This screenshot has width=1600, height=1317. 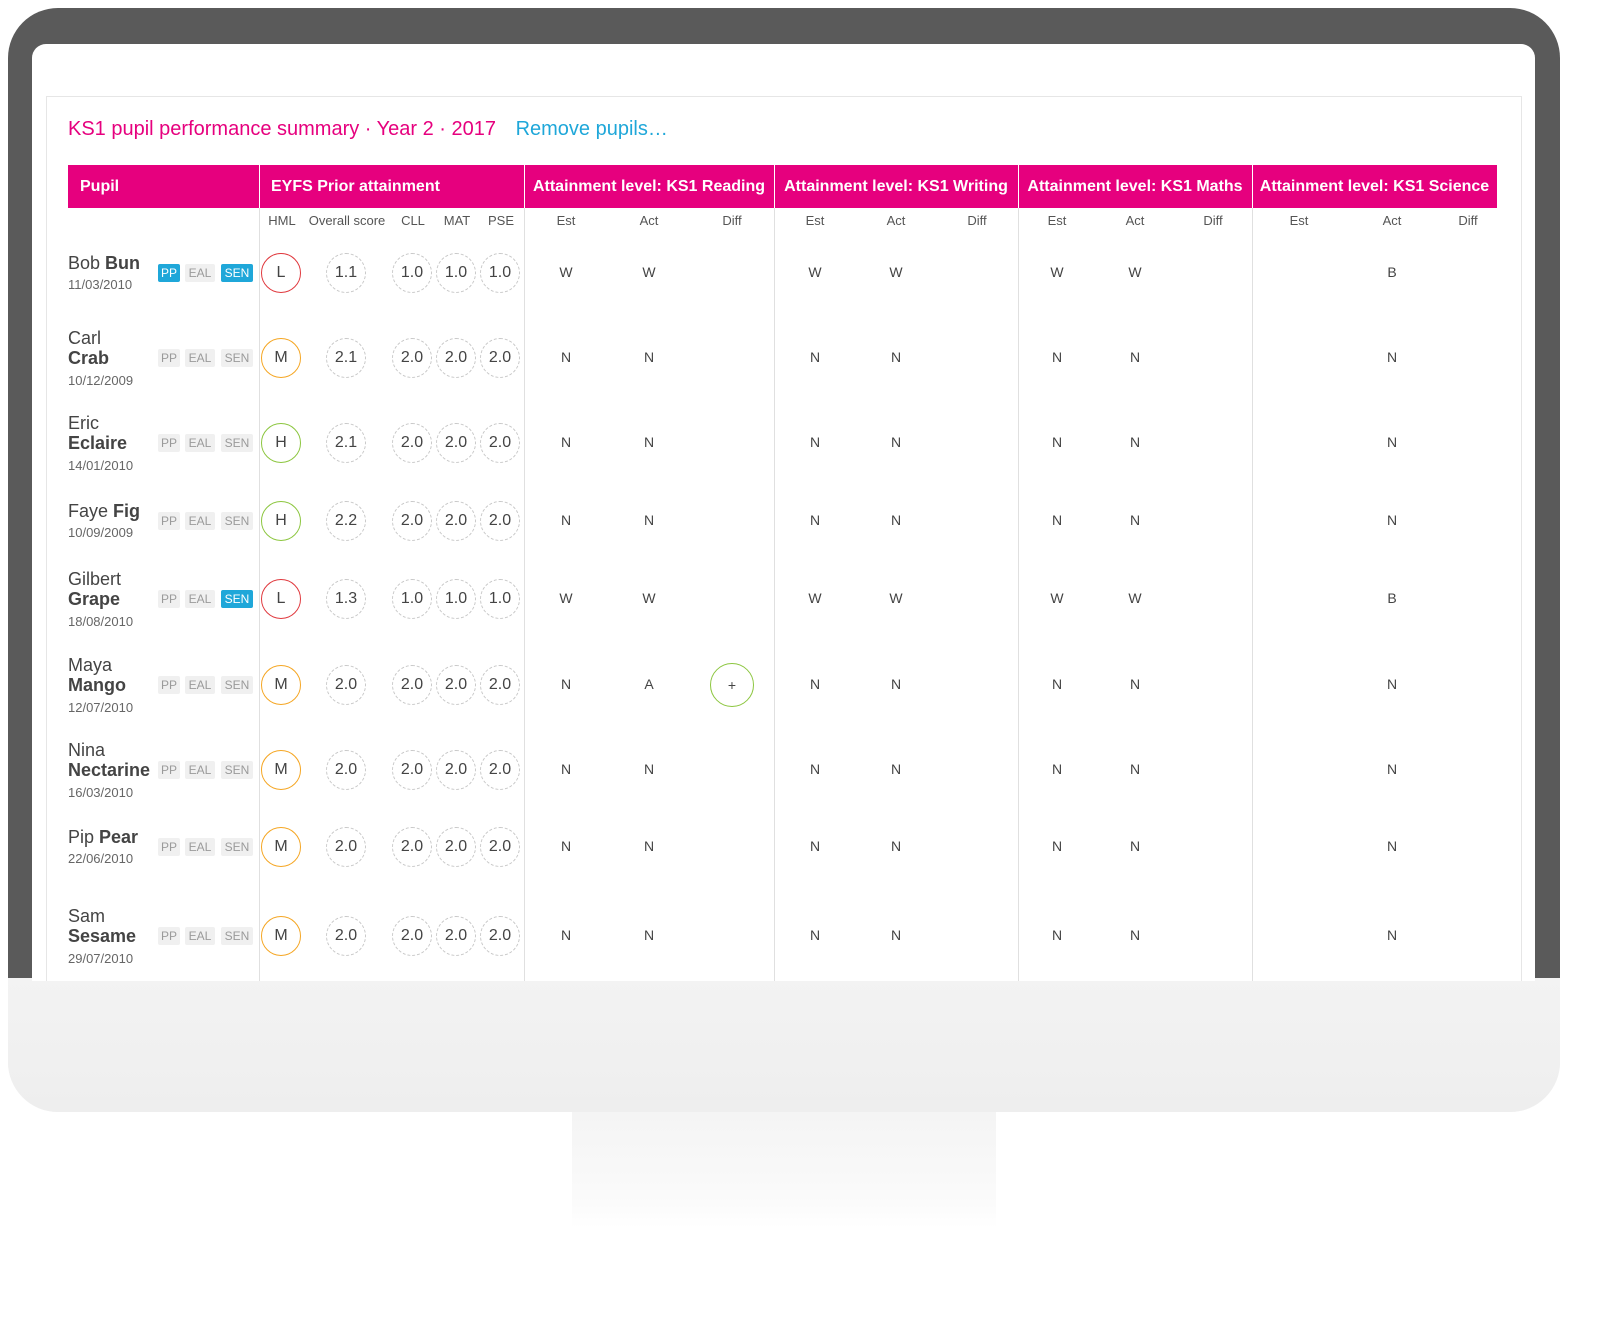 I want to click on header-writing: Attainment level: KS1 Writing, so click(x=896, y=186).